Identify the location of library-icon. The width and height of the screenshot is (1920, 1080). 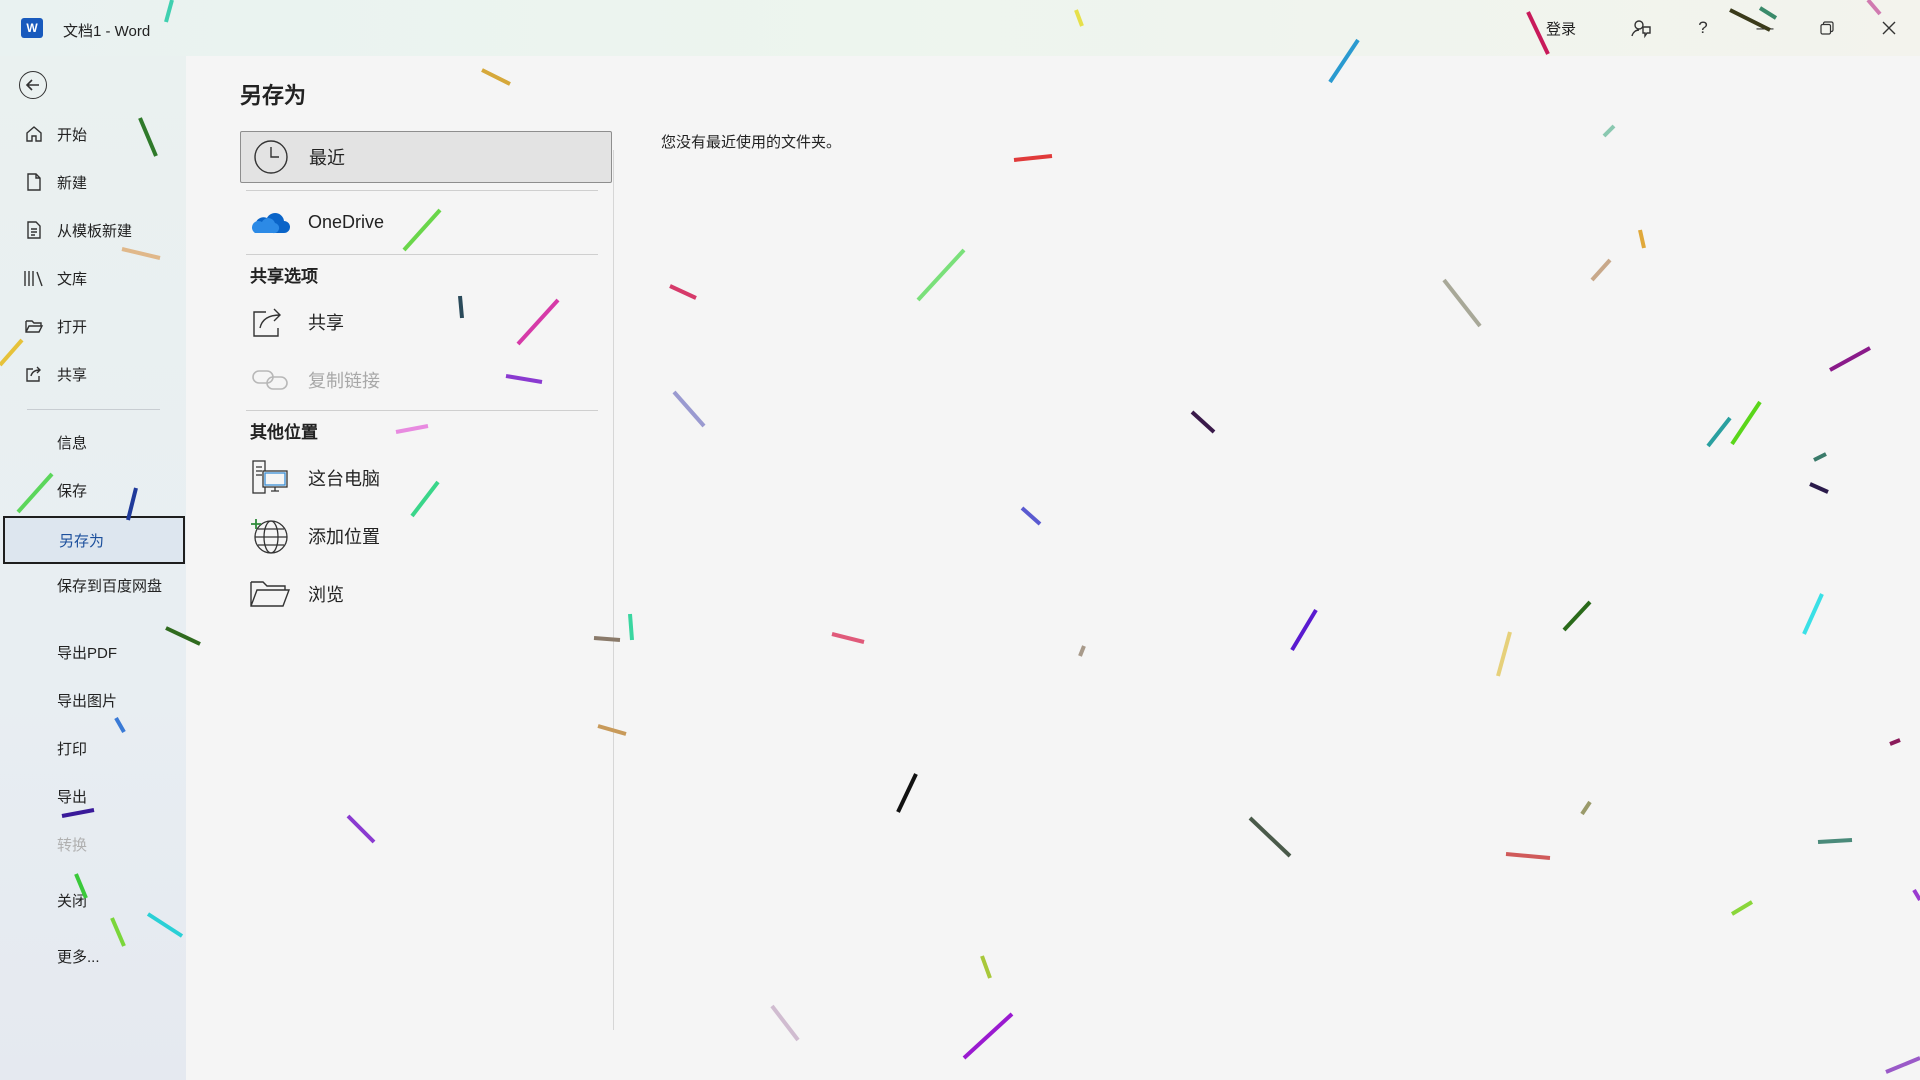
(34, 278).